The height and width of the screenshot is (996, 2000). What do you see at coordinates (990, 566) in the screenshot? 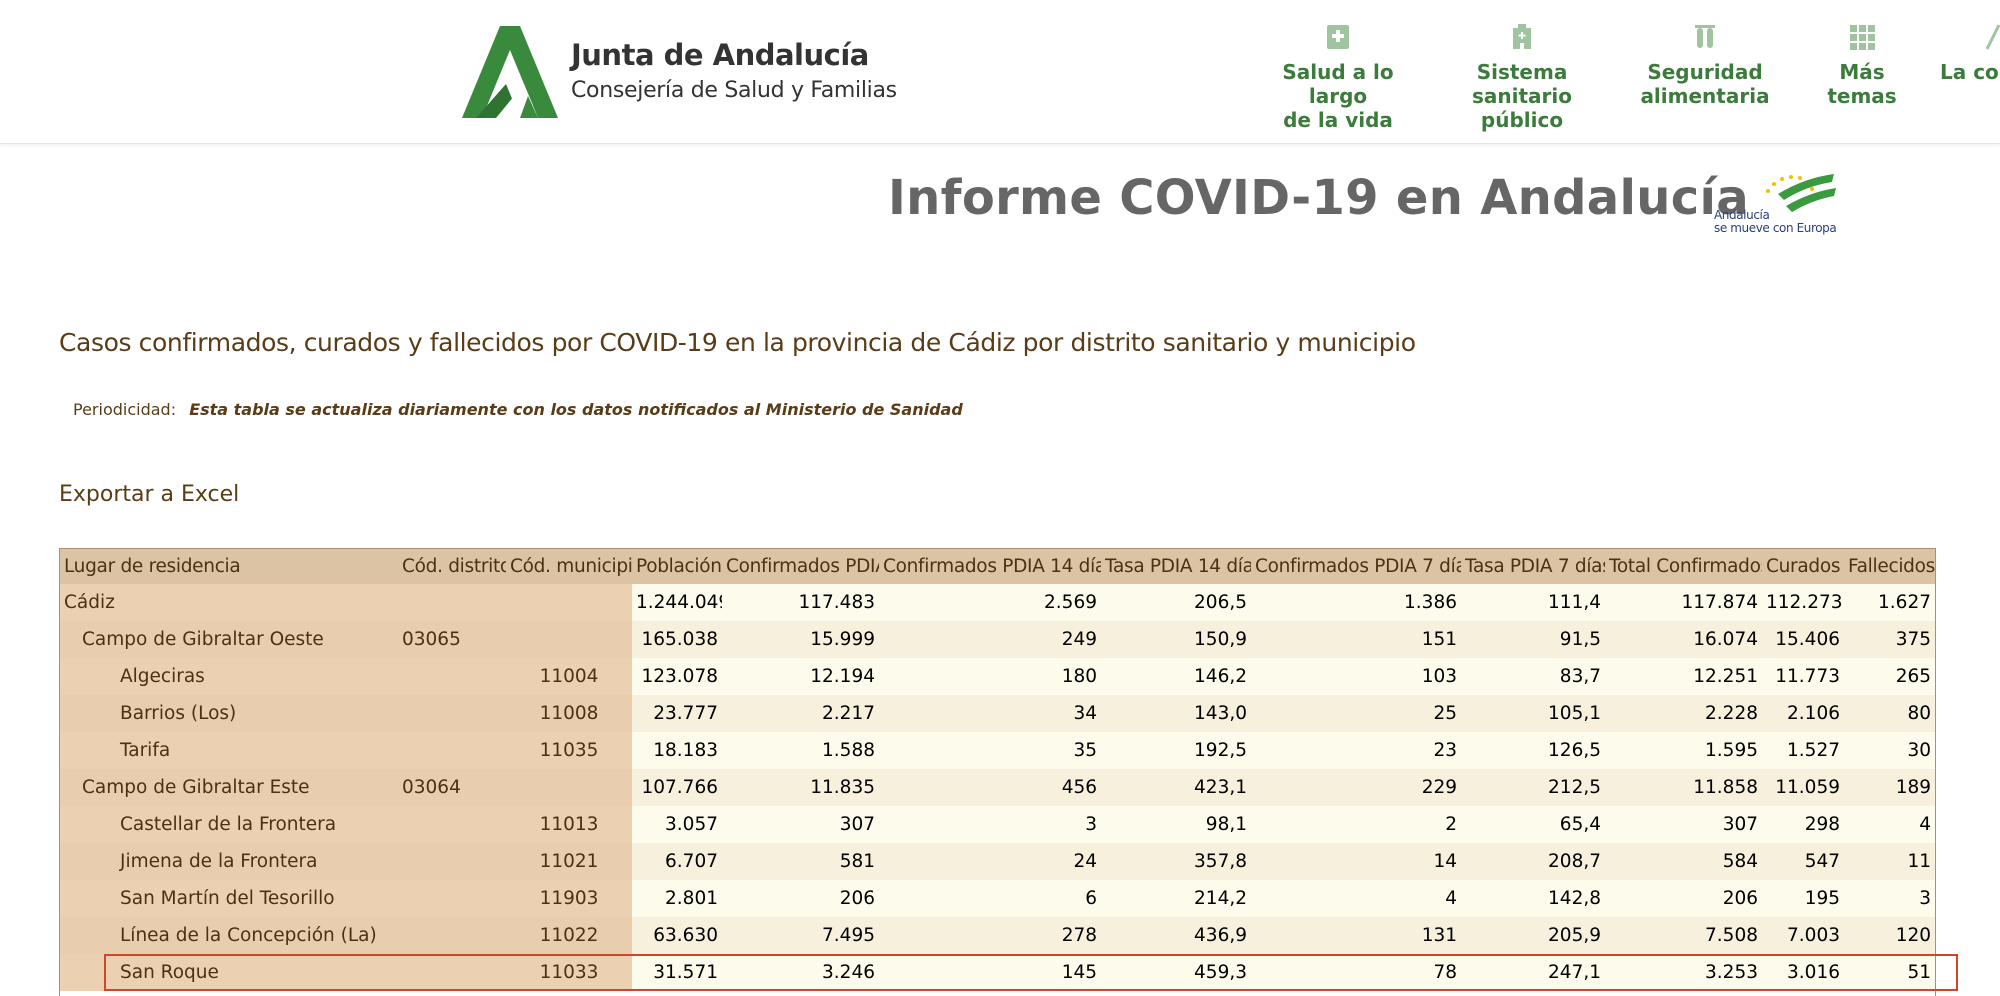
I see `column-header: Confirmados PDIA 14 días` at bounding box center [990, 566].